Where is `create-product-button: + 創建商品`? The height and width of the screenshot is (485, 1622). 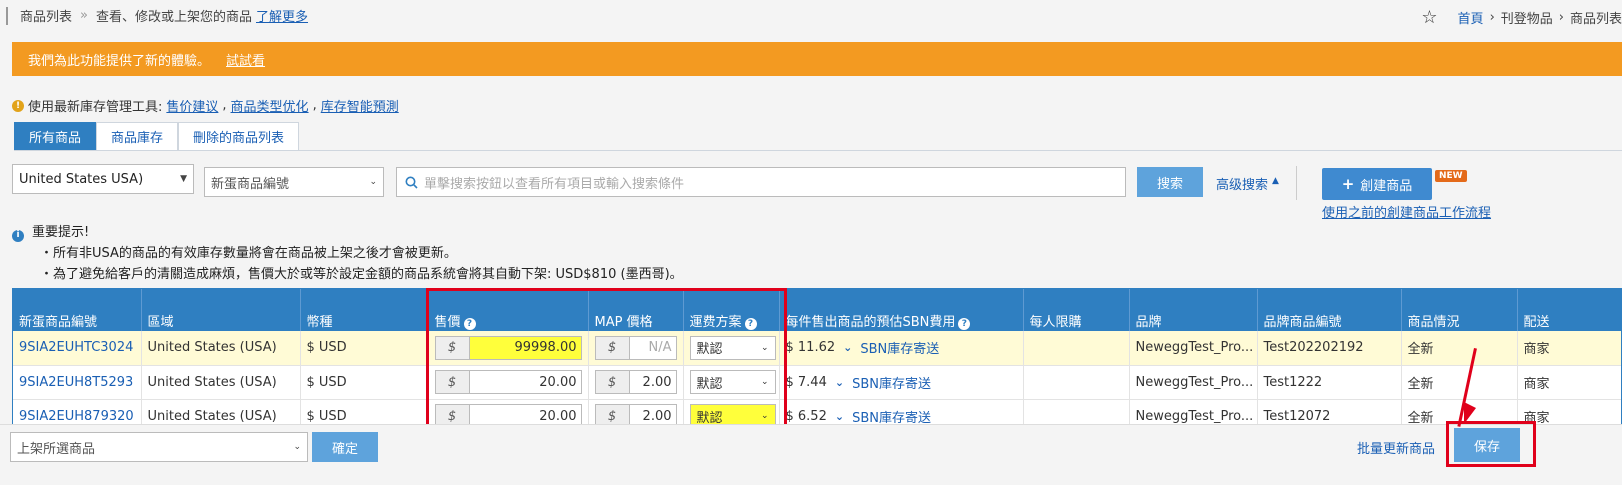
create-product-button: + 創建商品 is located at coordinates (1377, 184).